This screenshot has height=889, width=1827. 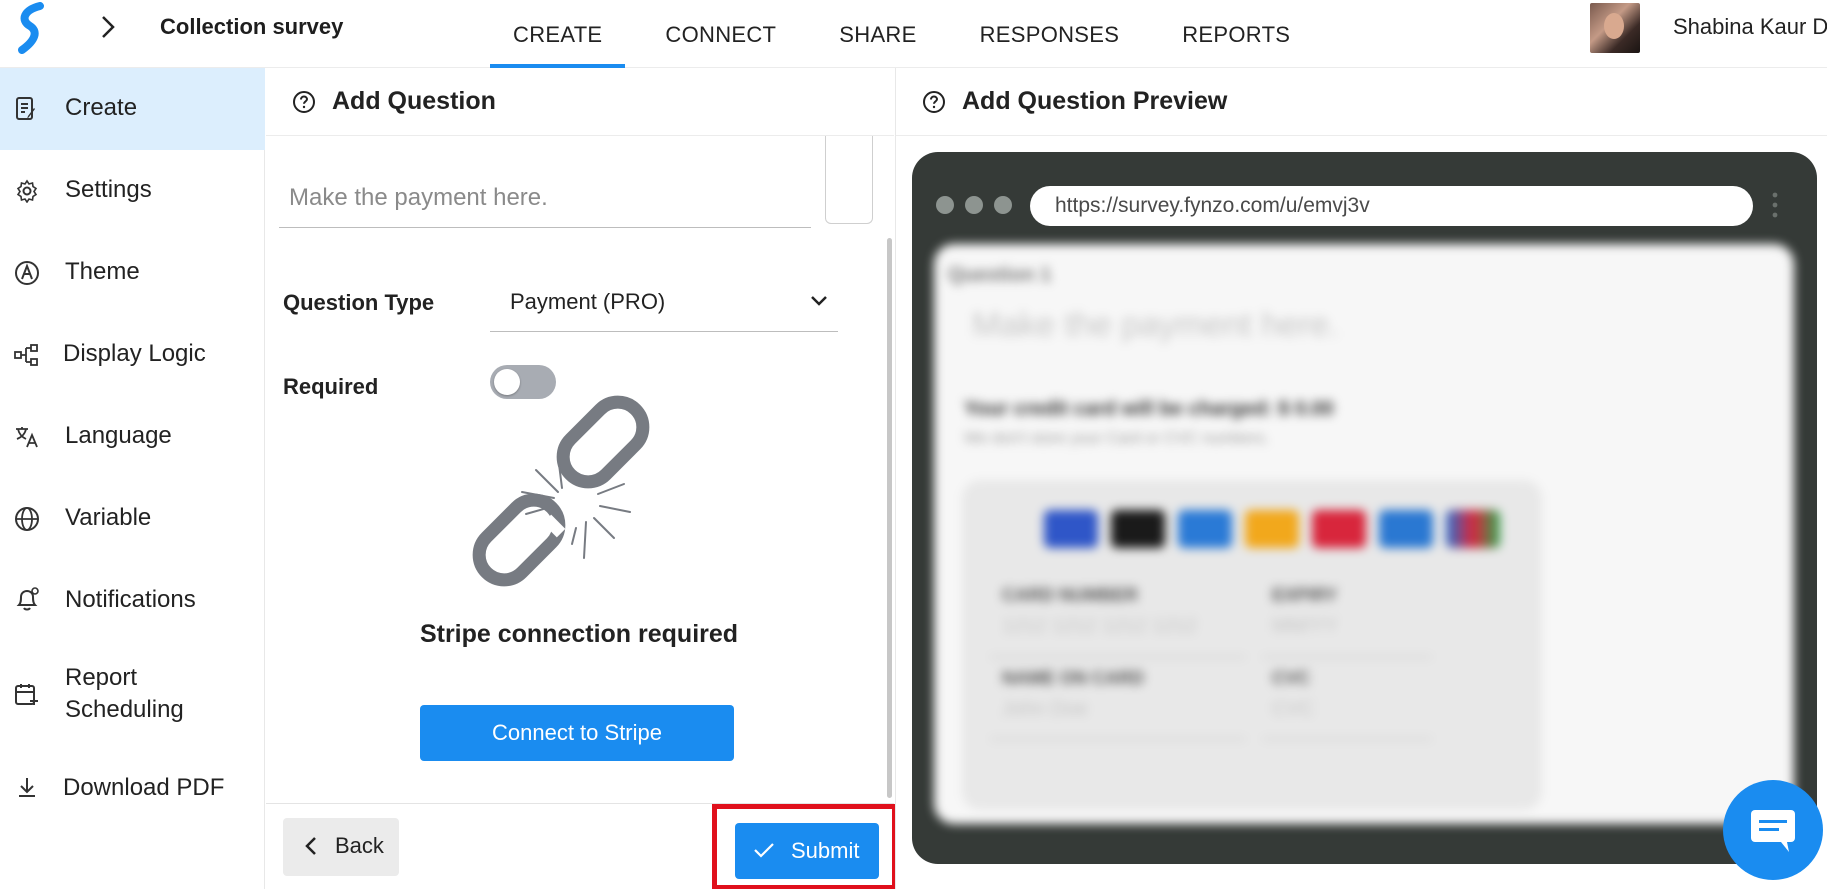 What do you see at coordinates (108, 517) in the screenshot?
I see `sidebar-item-label: Variable` at bounding box center [108, 517].